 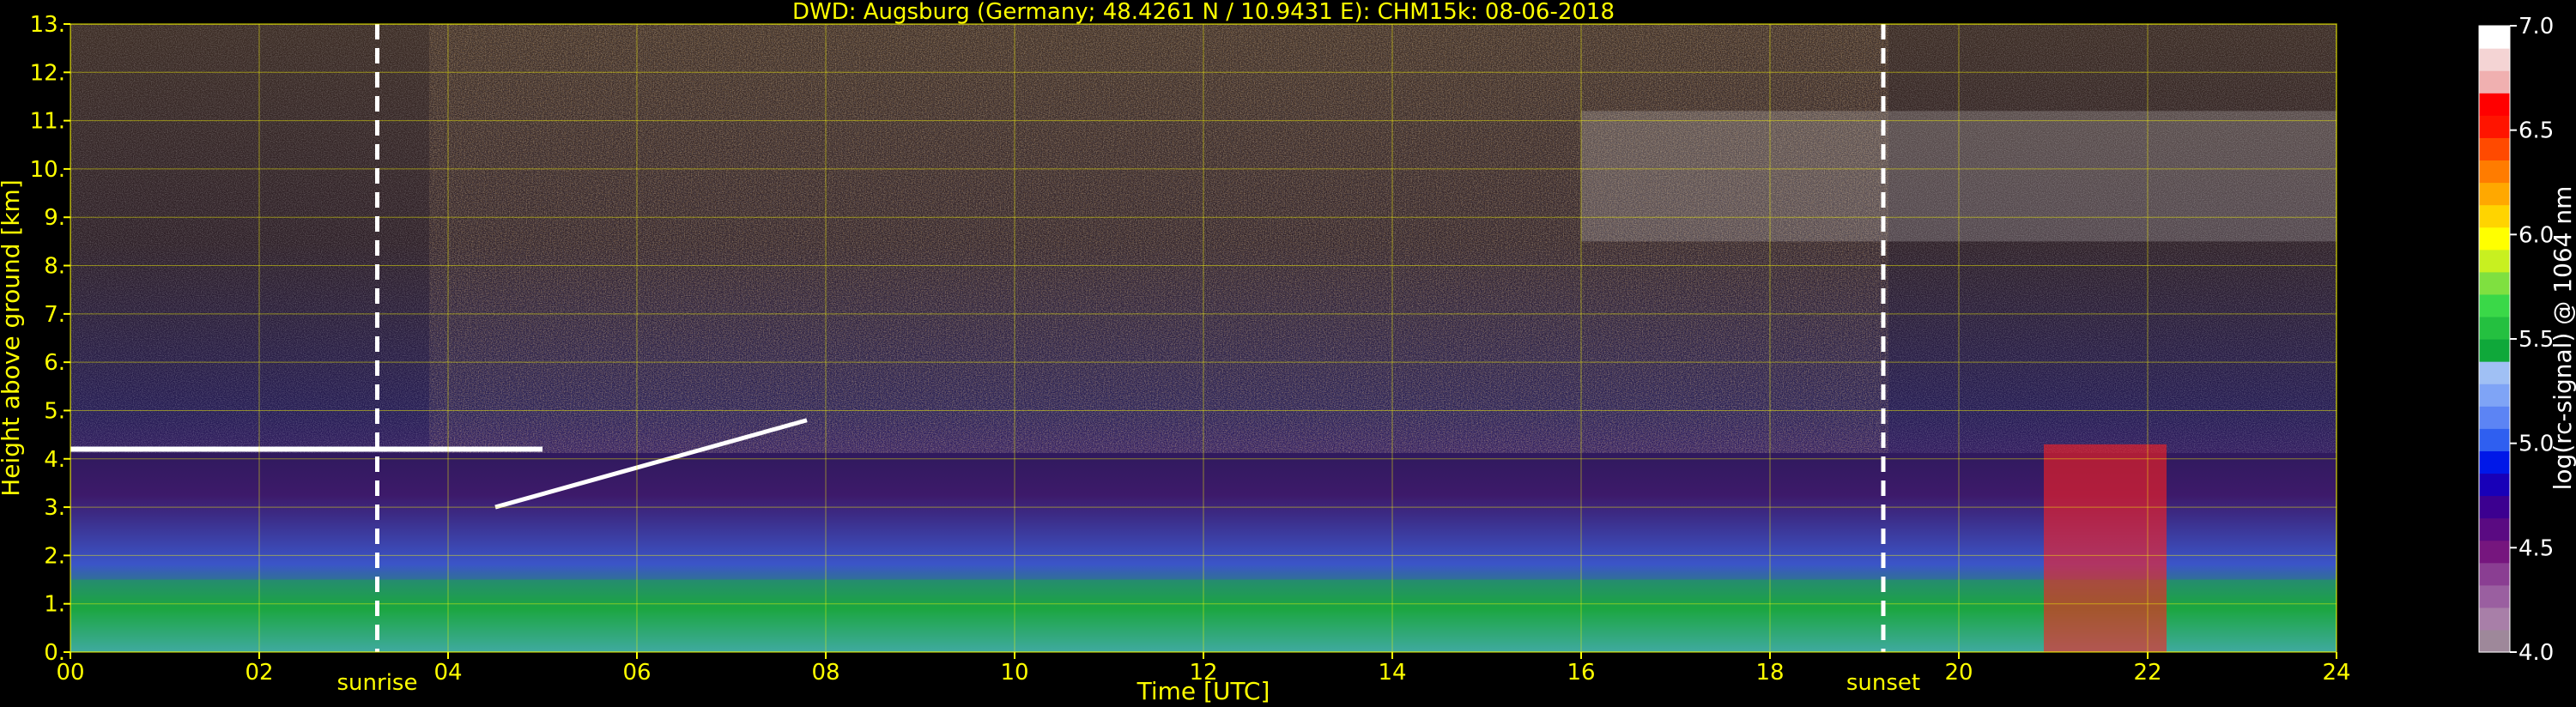 I want to click on y-tick-label: 8., so click(x=54, y=267).